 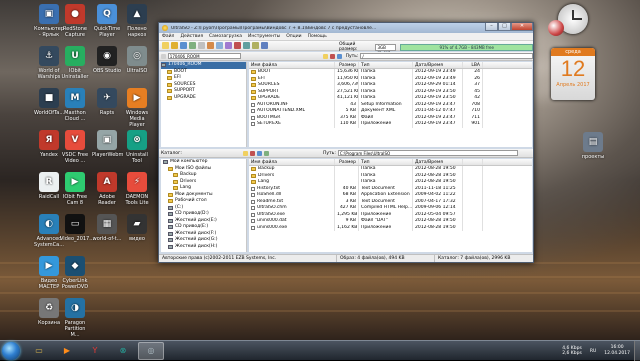 I want to click on size-select: 3GB [3.4M], so click(x=386, y=49).